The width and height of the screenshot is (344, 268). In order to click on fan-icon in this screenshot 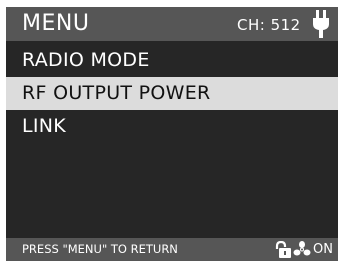, I will do `click(302, 248)`.